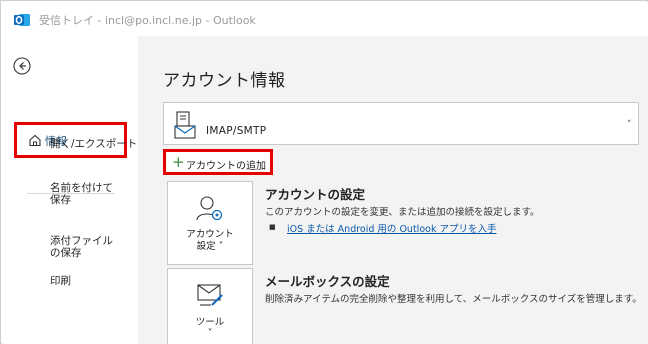 The height and width of the screenshot is (344, 648). Describe the element at coordinates (224, 81) in the screenshot. I see `page-title: アカウント情報` at that location.